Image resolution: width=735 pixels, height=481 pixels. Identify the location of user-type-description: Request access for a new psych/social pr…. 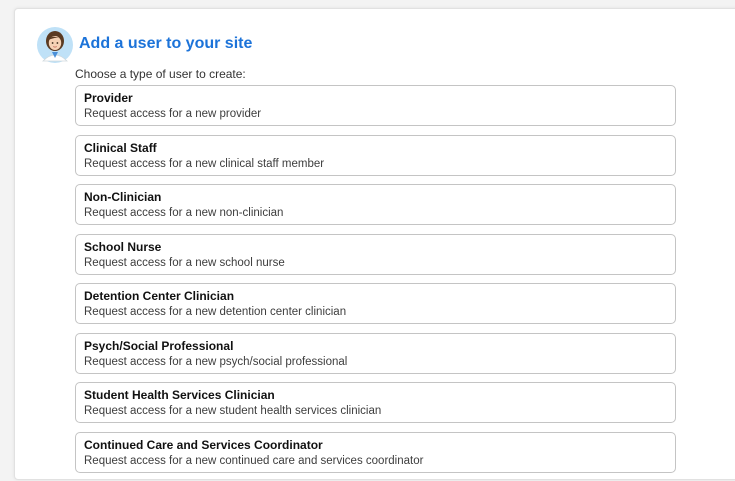
(216, 361).